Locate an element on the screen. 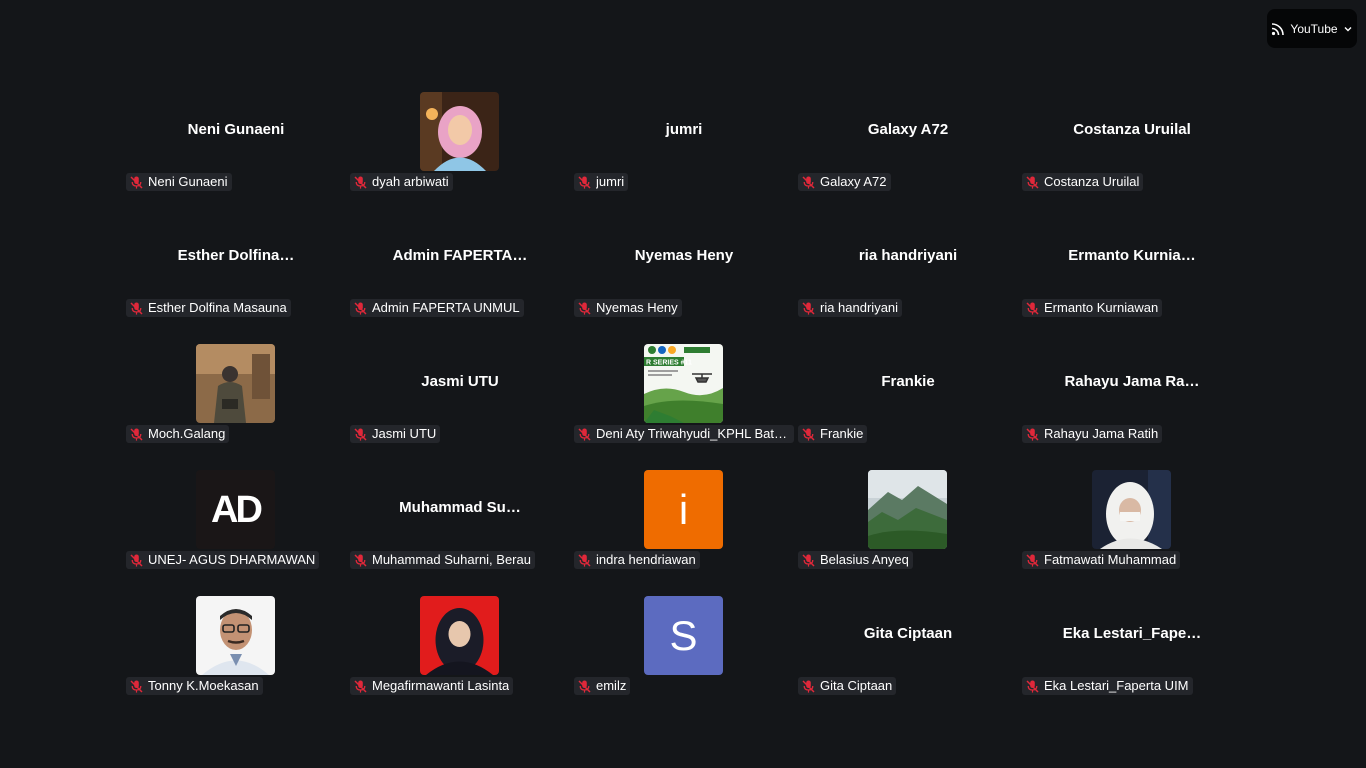  participant-name-tag: Neni Gunaeni is located at coordinates (179, 182).